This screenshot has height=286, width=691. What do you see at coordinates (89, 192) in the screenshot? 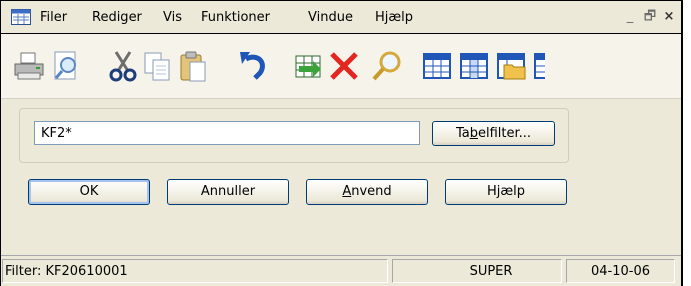
I see `ok-button: OK` at bounding box center [89, 192].